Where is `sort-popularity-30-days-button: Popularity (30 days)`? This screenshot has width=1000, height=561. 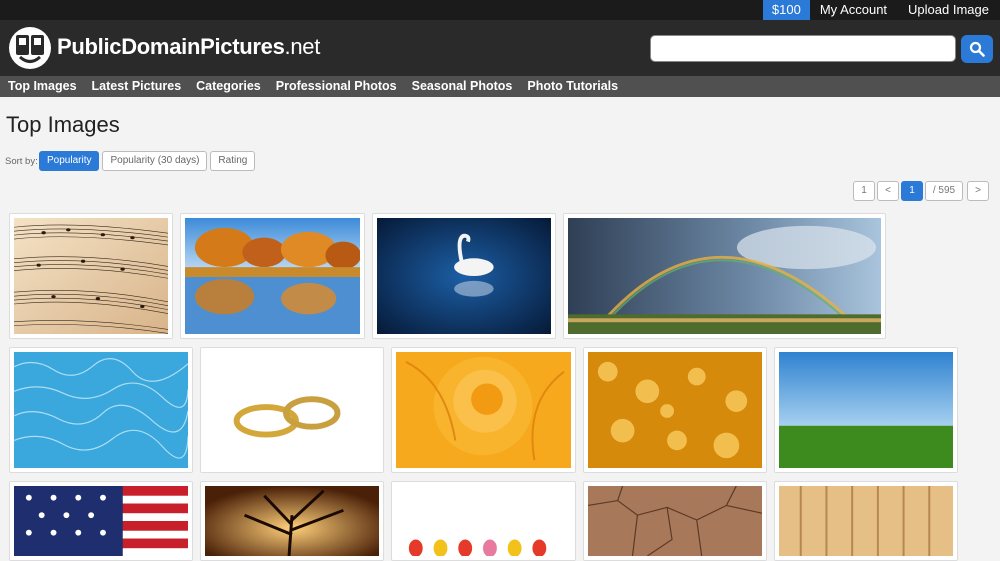
sort-popularity-30-days-button: Popularity (30 days) is located at coordinates (155, 161).